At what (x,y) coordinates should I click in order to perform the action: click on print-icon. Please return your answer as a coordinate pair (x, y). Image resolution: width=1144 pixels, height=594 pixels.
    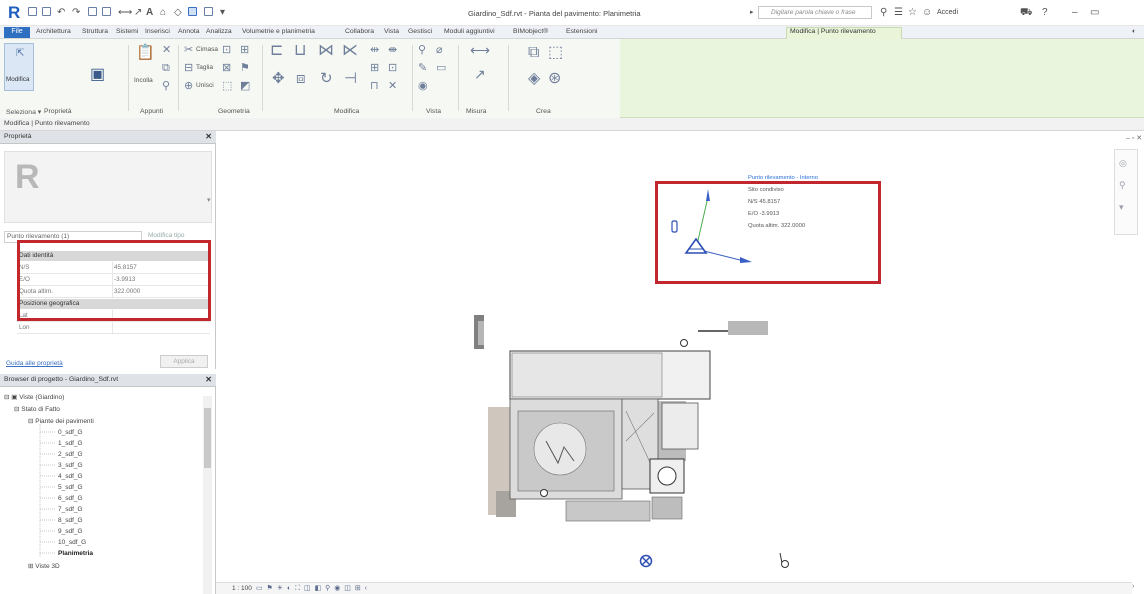
    Looking at the image, I should click on (92, 11).